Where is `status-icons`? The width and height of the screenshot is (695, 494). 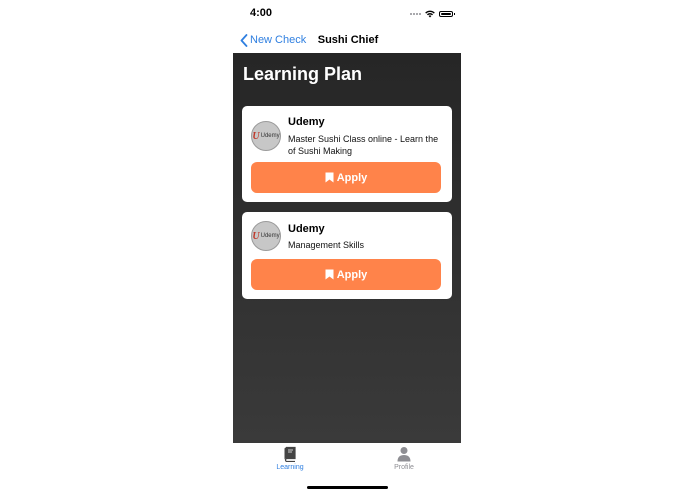
status-icons is located at coordinates (432, 14).